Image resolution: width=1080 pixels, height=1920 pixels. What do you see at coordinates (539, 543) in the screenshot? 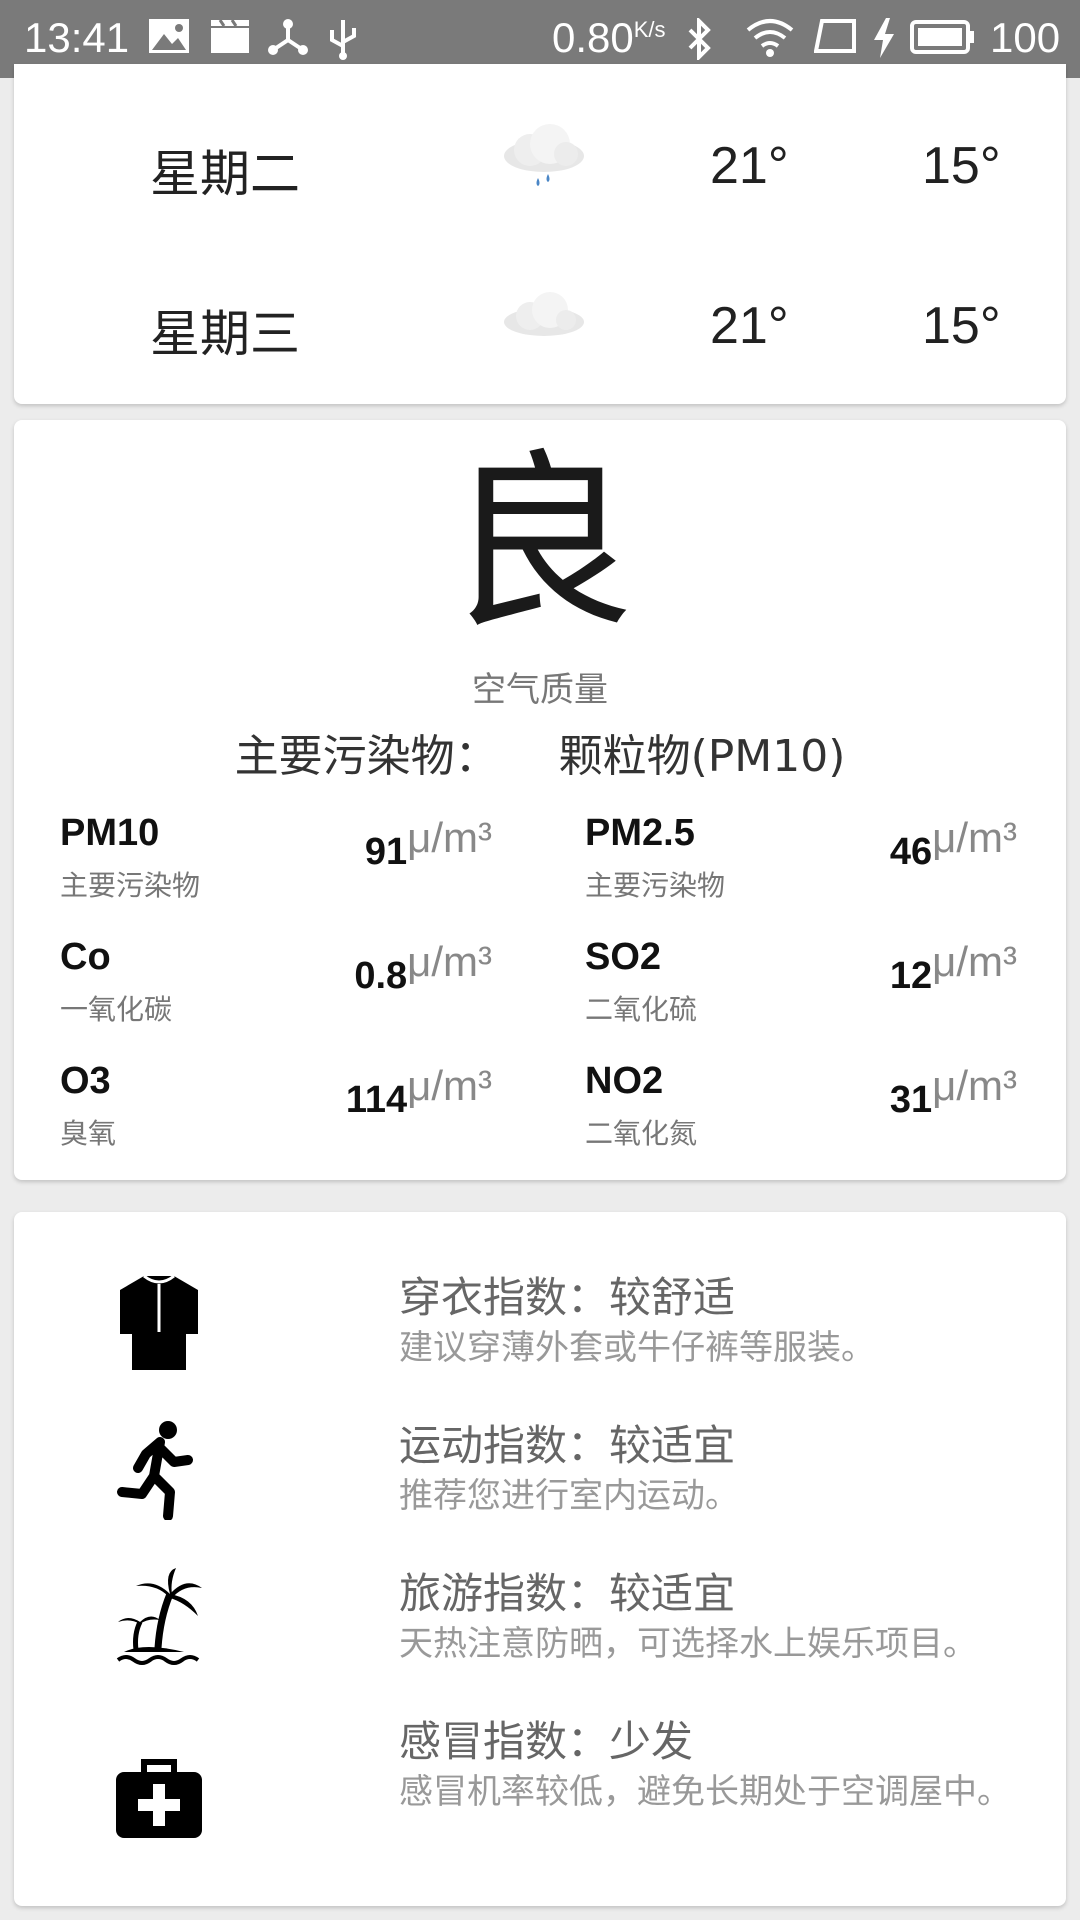
I see `aqi-grade: 良` at bounding box center [539, 543].